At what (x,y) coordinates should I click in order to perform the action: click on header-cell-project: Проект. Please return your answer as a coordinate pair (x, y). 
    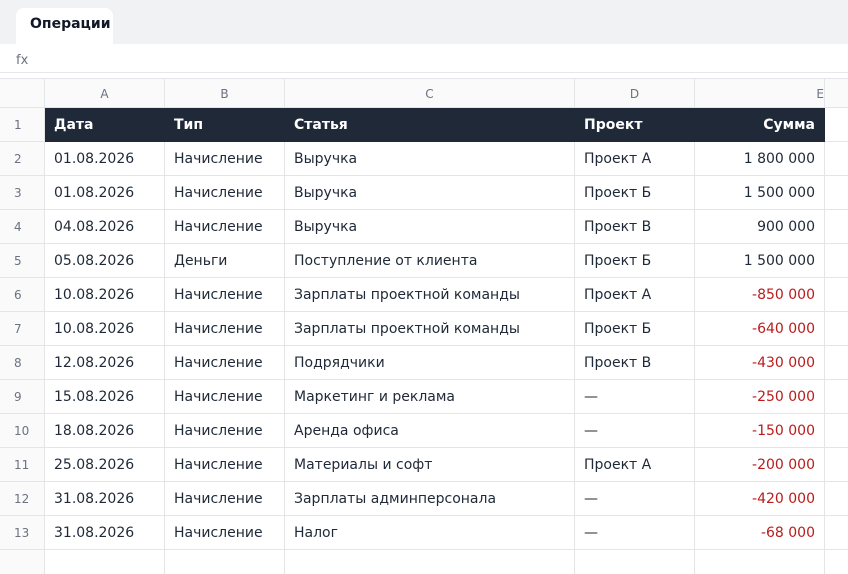
    Looking at the image, I should click on (635, 125).